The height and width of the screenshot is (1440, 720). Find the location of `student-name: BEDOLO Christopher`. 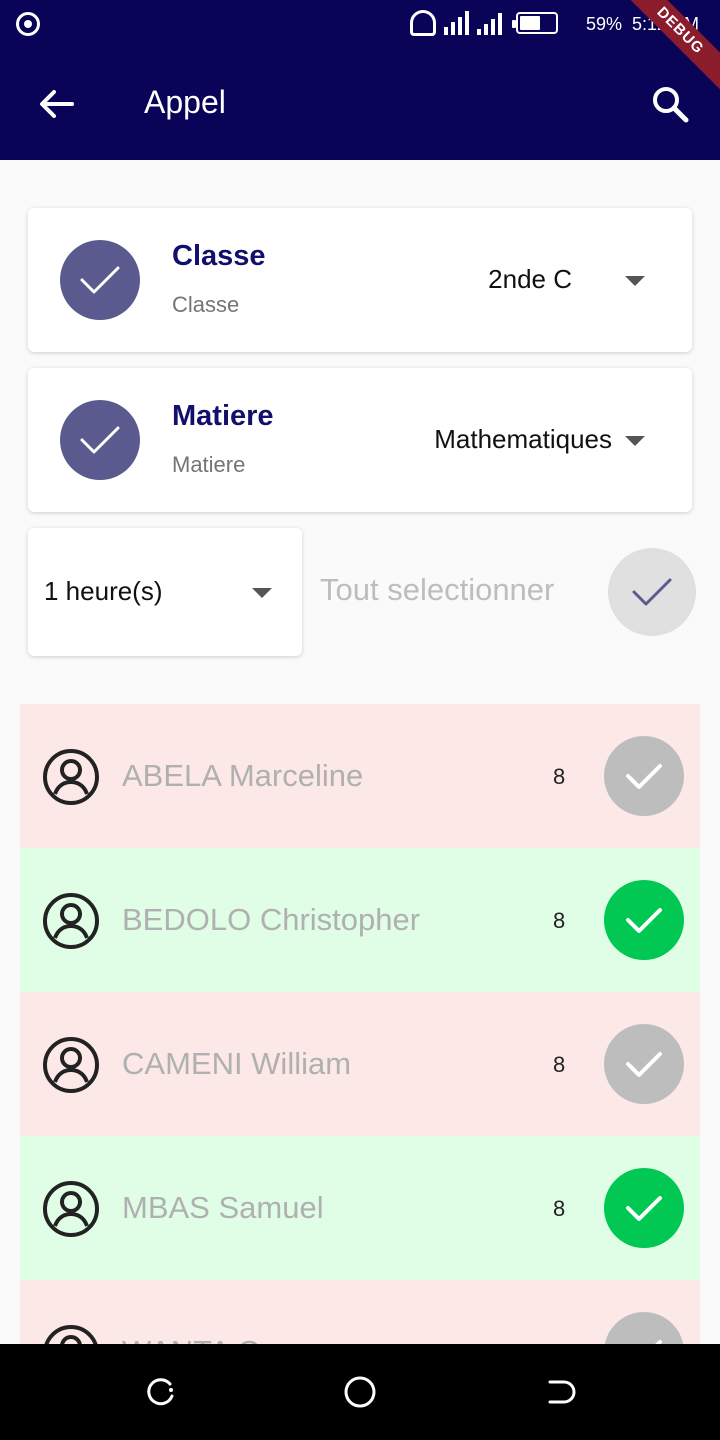

student-name: BEDOLO Christopher is located at coordinates (271, 919).